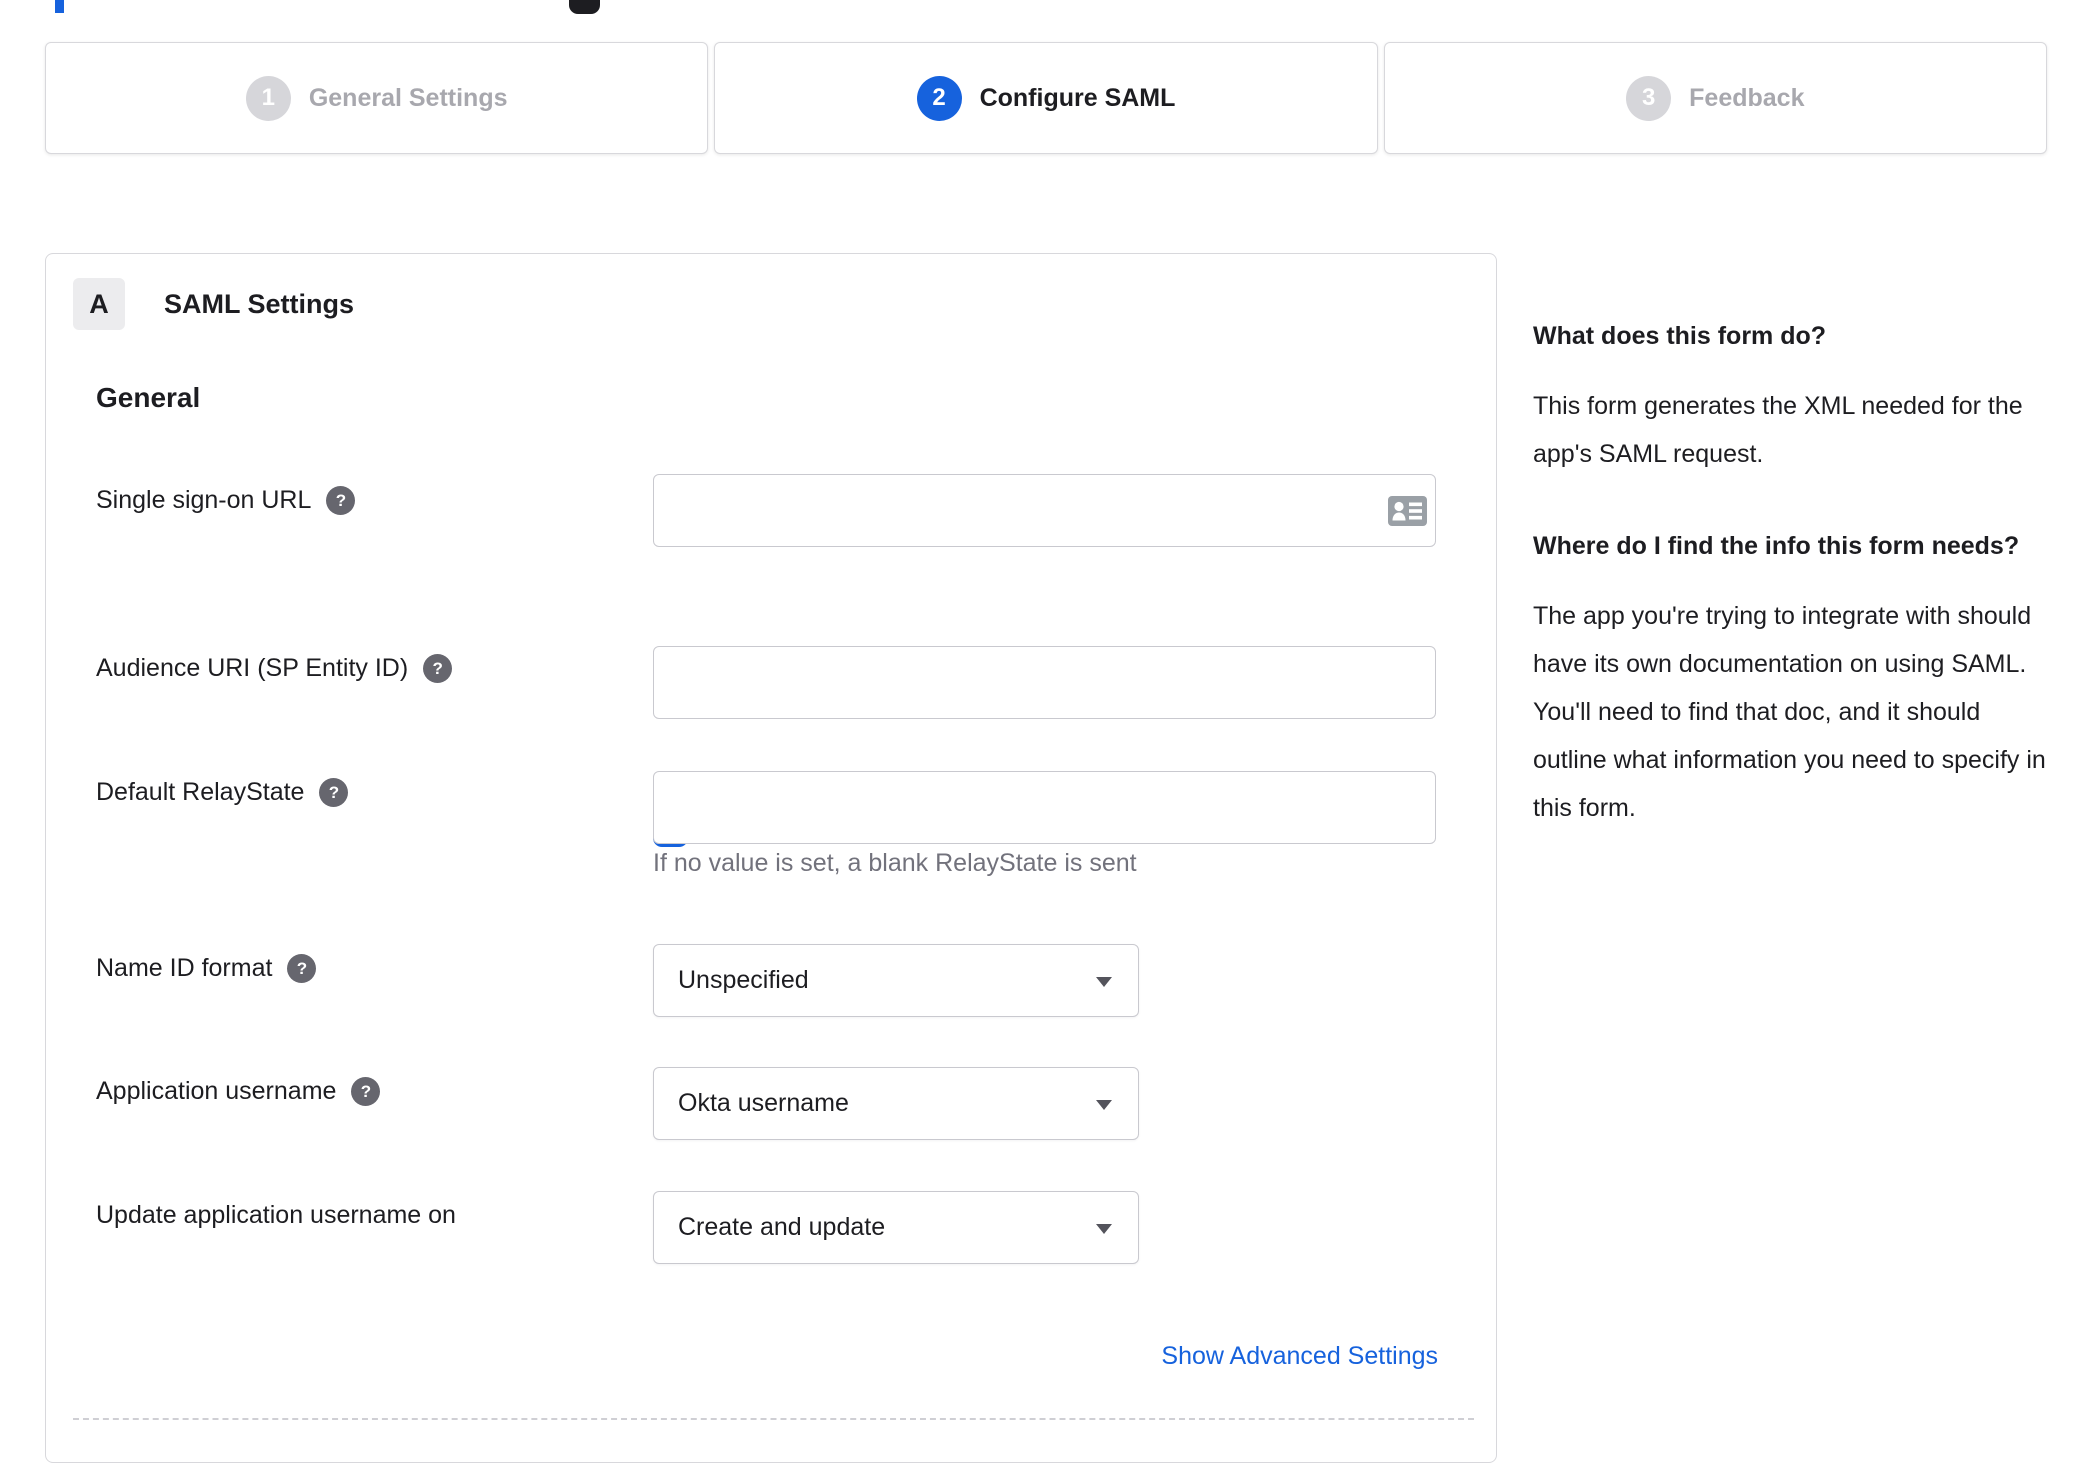  I want to click on audience-uri-label: Audience URI (SP Entity ID) ?, so click(274, 668).